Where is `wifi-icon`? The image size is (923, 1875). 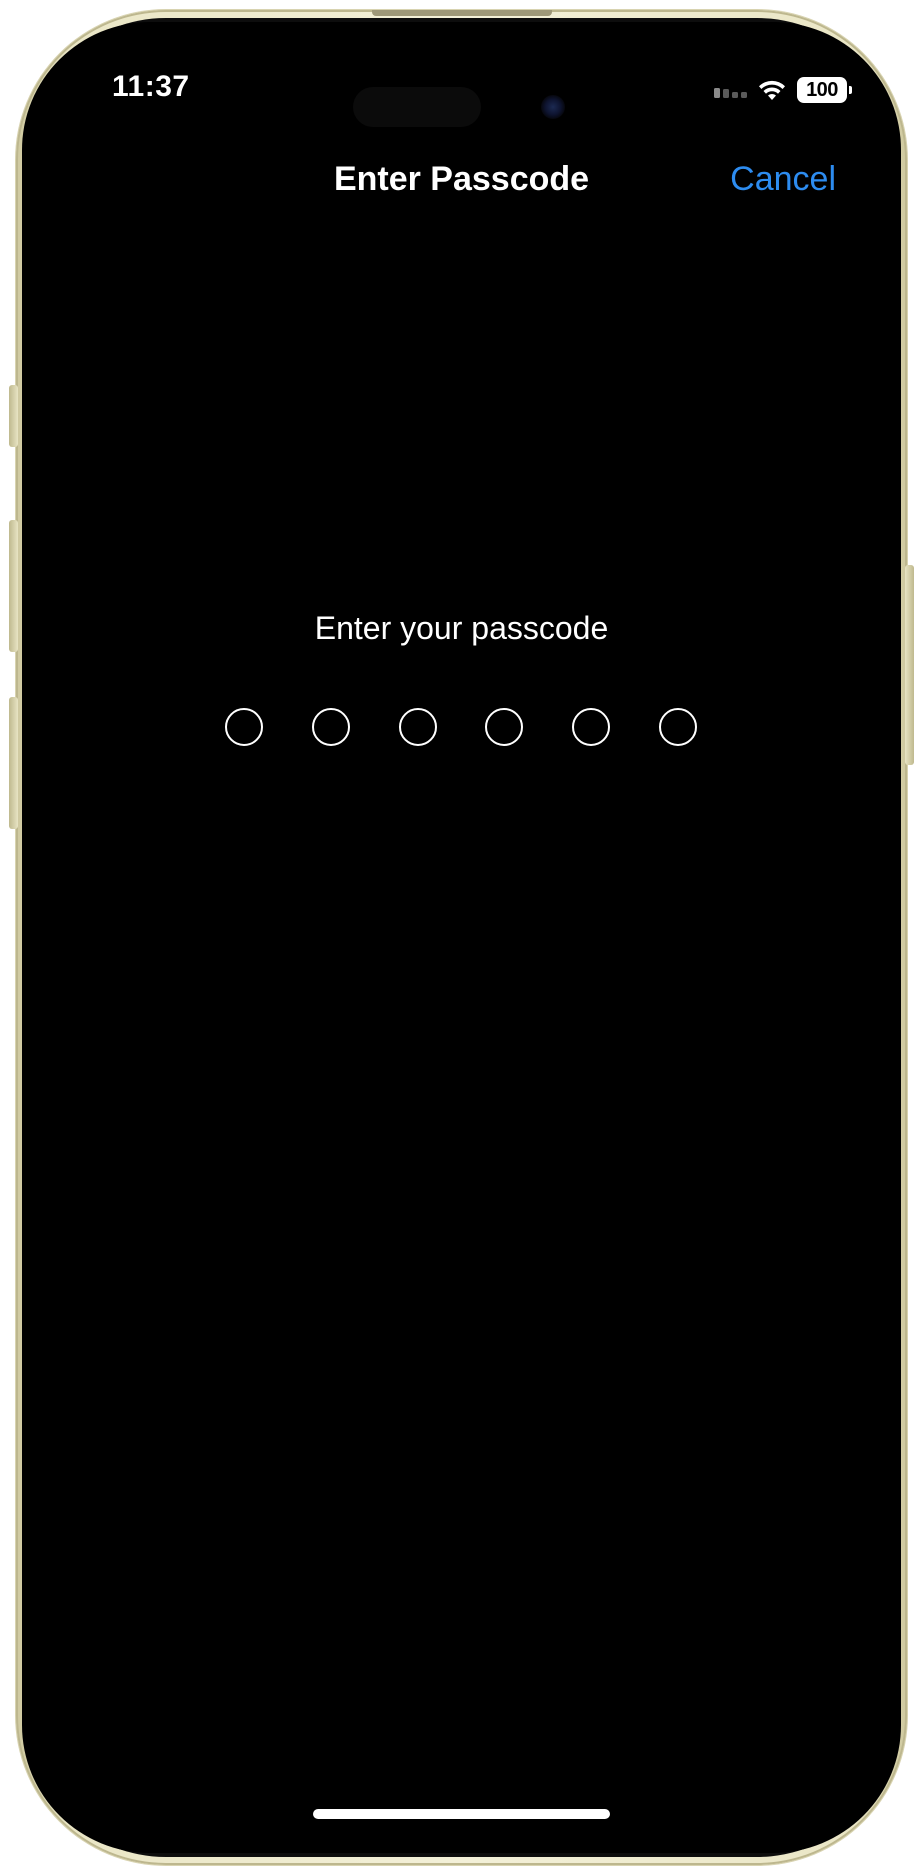
wifi-icon is located at coordinates (772, 90).